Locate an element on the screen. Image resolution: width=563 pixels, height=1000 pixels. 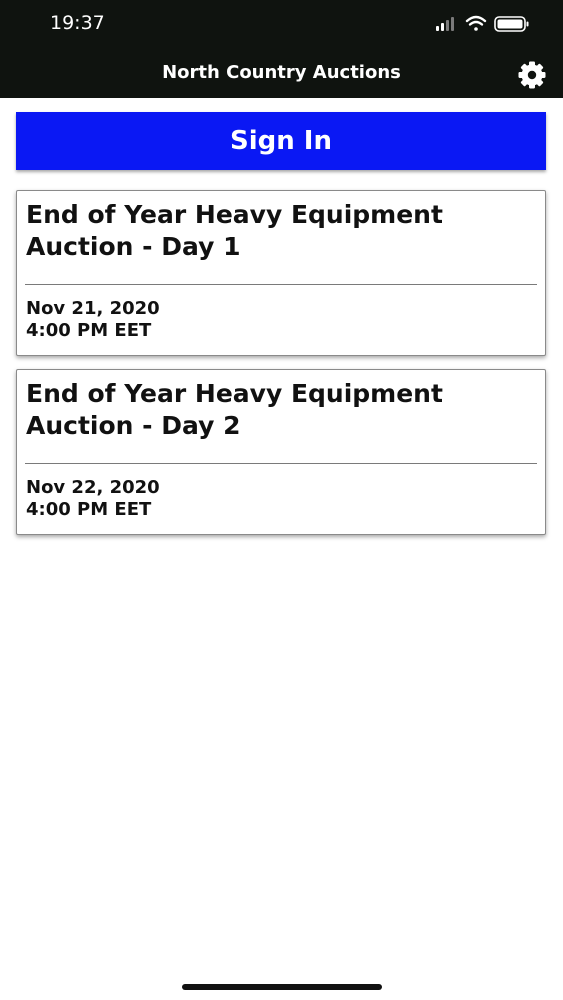
top-bar: 19:37 North Country Auctions is located at coordinates (281, 49).